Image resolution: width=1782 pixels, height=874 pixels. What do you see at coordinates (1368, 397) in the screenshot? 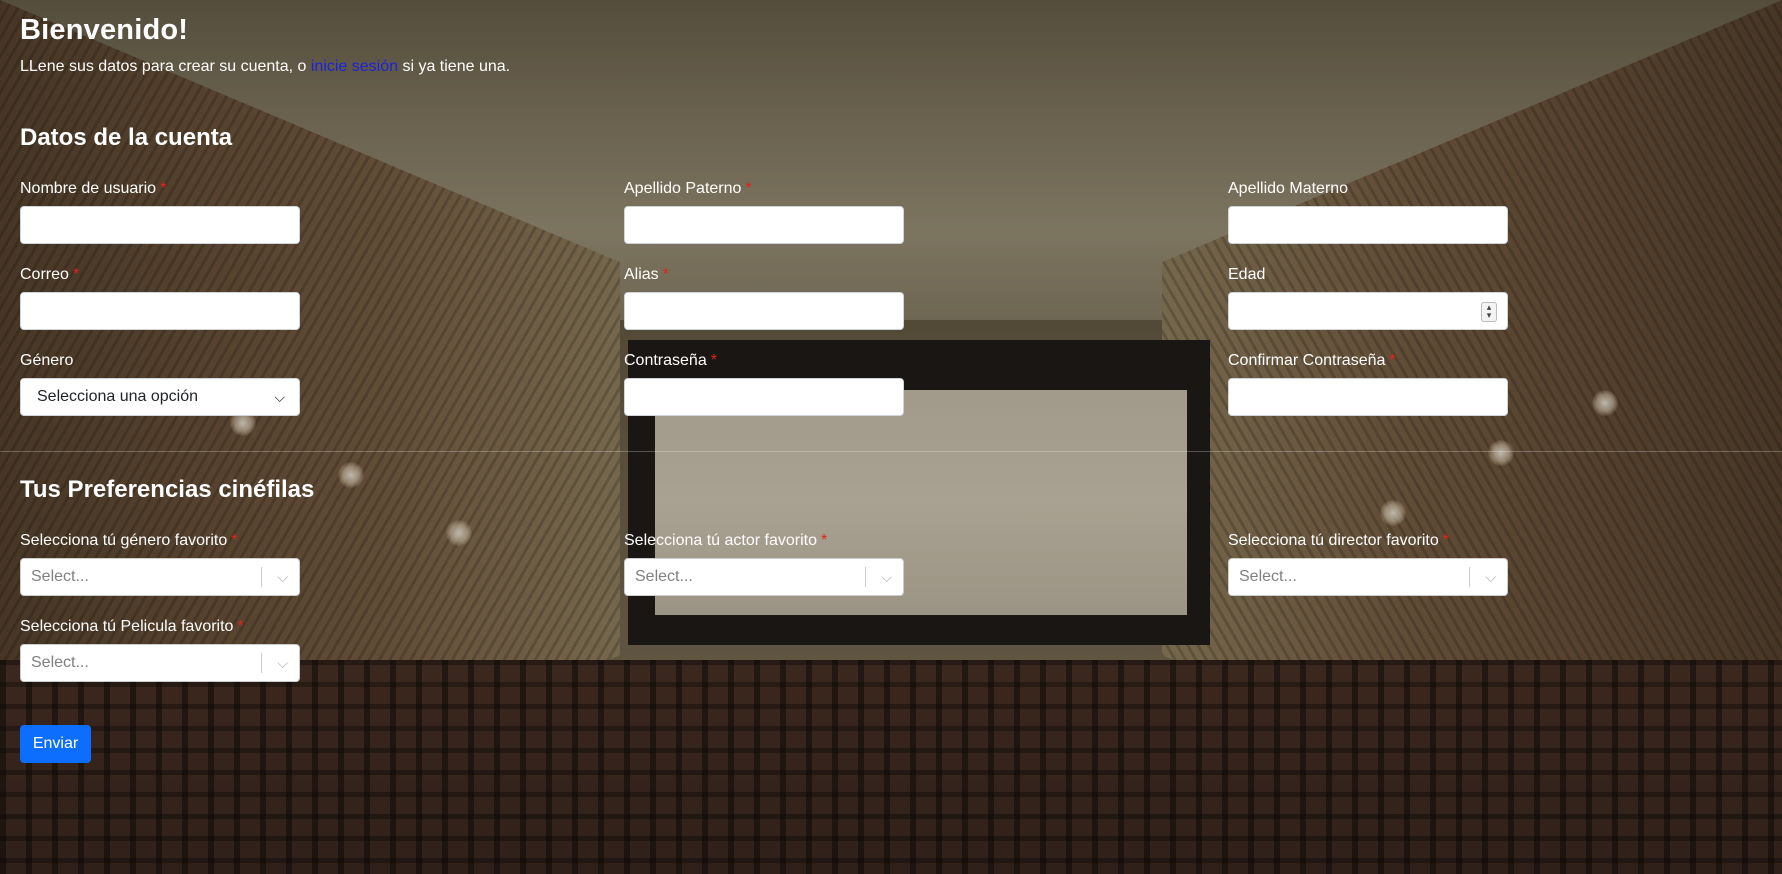
I see `confirm-password-input` at bounding box center [1368, 397].